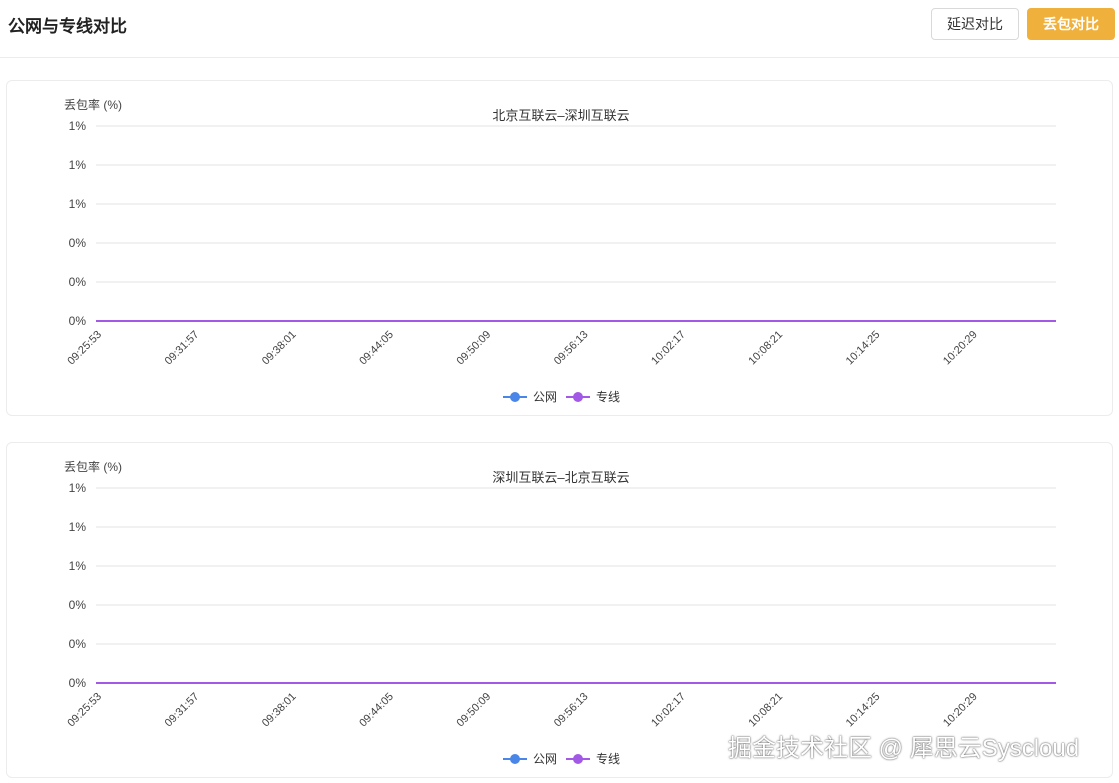  What do you see at coordinates (904, 748) in the screenshot?
I see `watermark-text: 掘金技术社区 @ 犀思云Syscloud` at bounding box center [904, 748].